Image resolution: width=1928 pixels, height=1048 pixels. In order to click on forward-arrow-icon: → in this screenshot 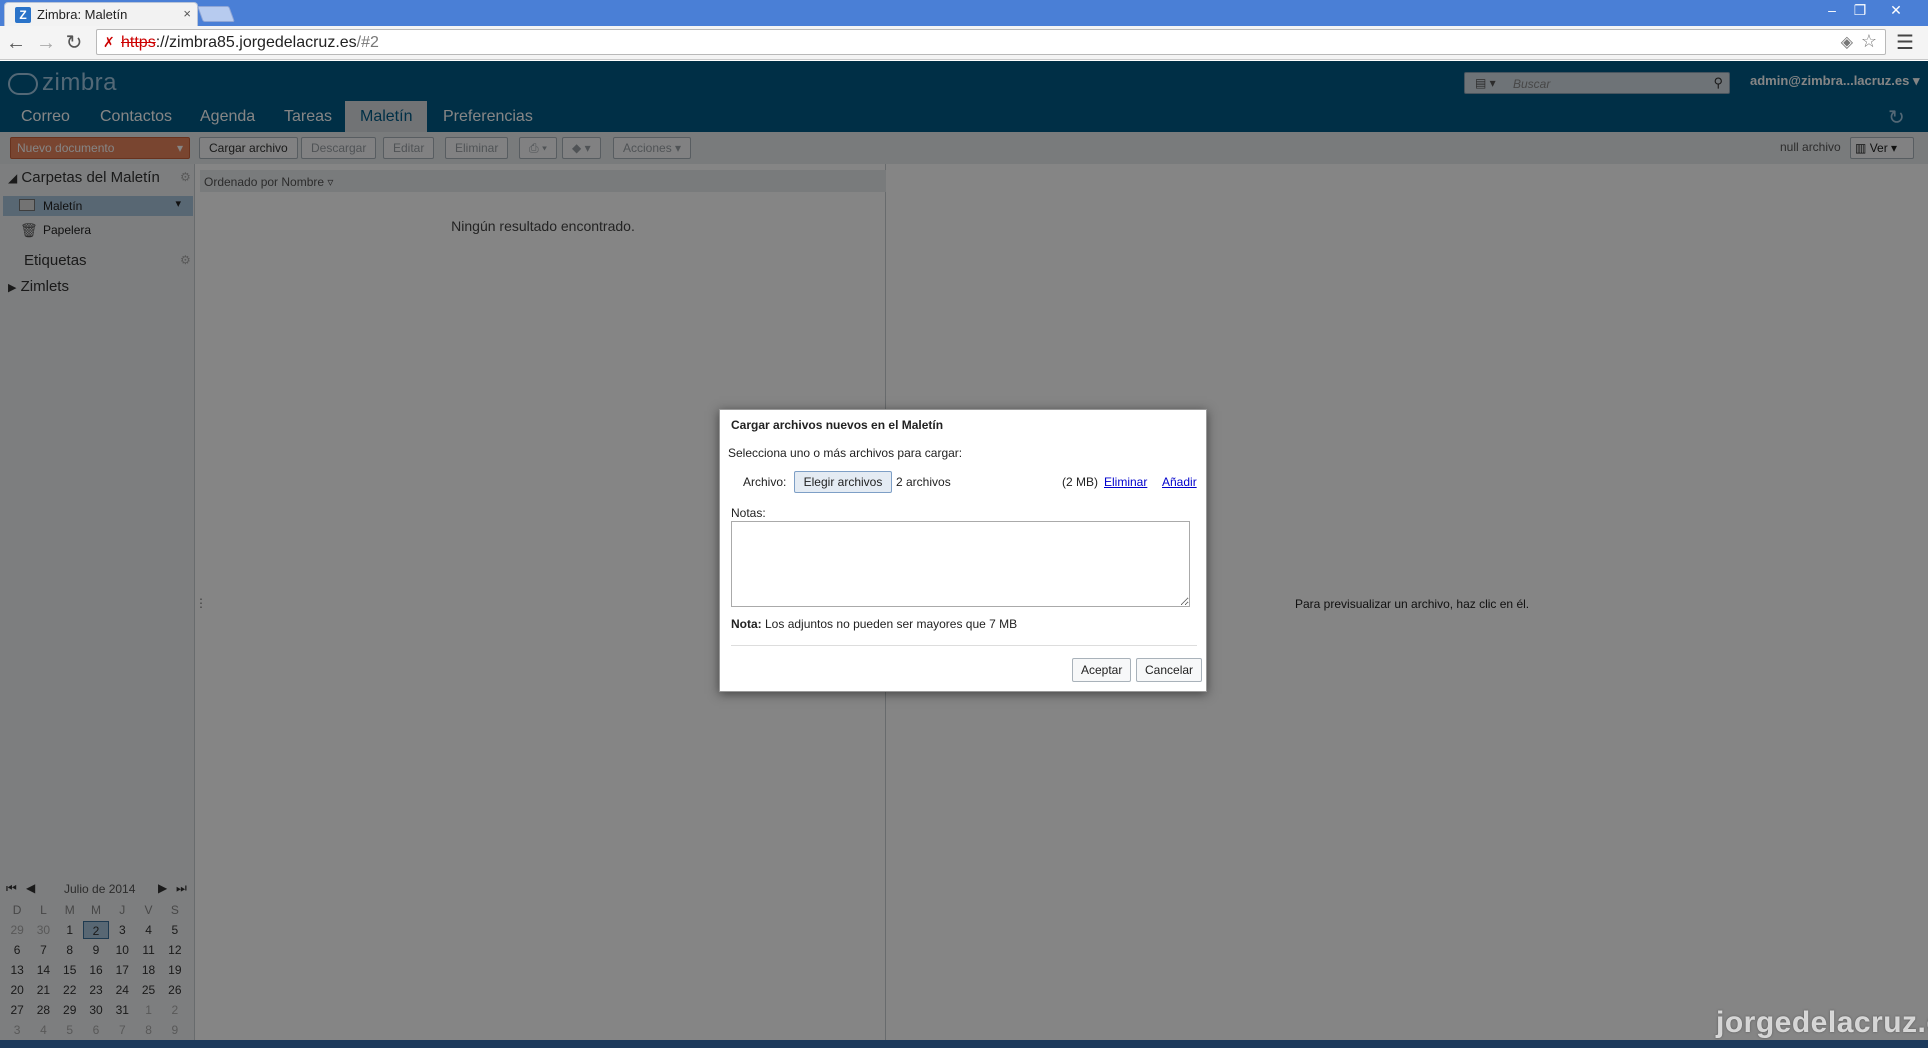, I will do `click(46, 43)`.